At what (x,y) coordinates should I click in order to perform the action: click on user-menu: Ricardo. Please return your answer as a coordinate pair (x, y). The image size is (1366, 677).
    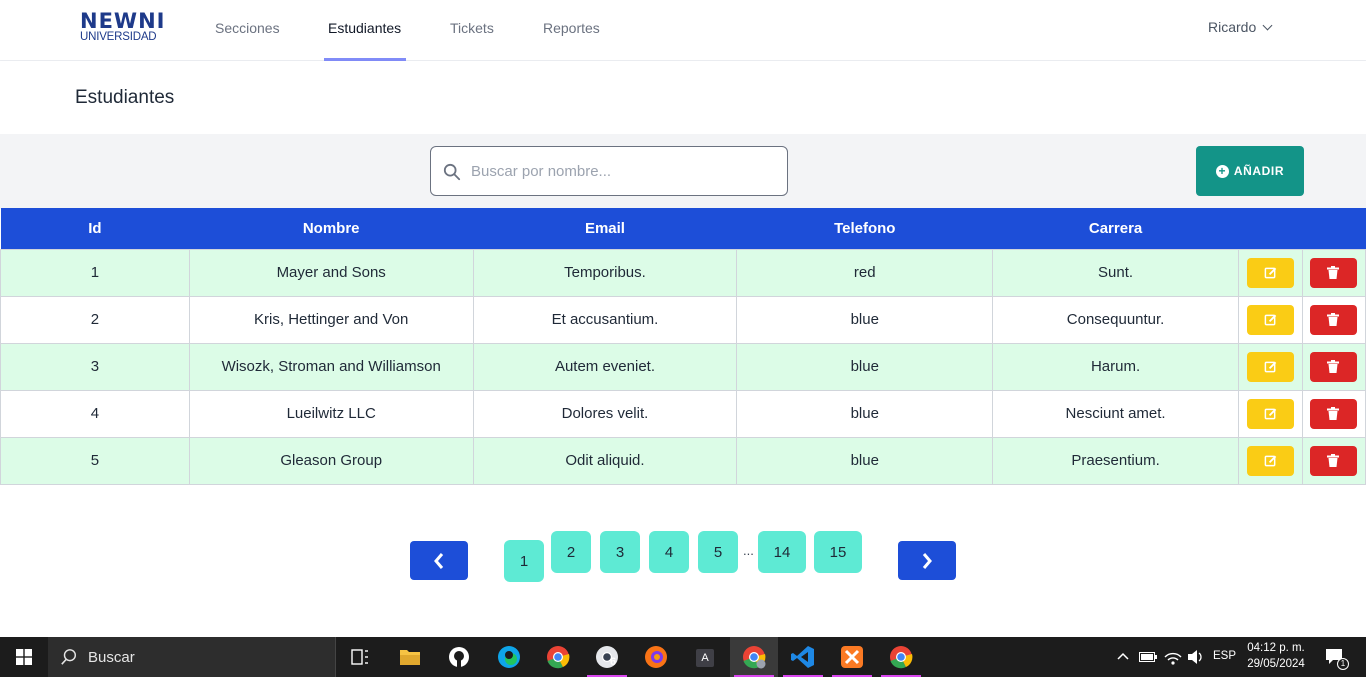
    Looking at the image, I should click on (1240, 27).